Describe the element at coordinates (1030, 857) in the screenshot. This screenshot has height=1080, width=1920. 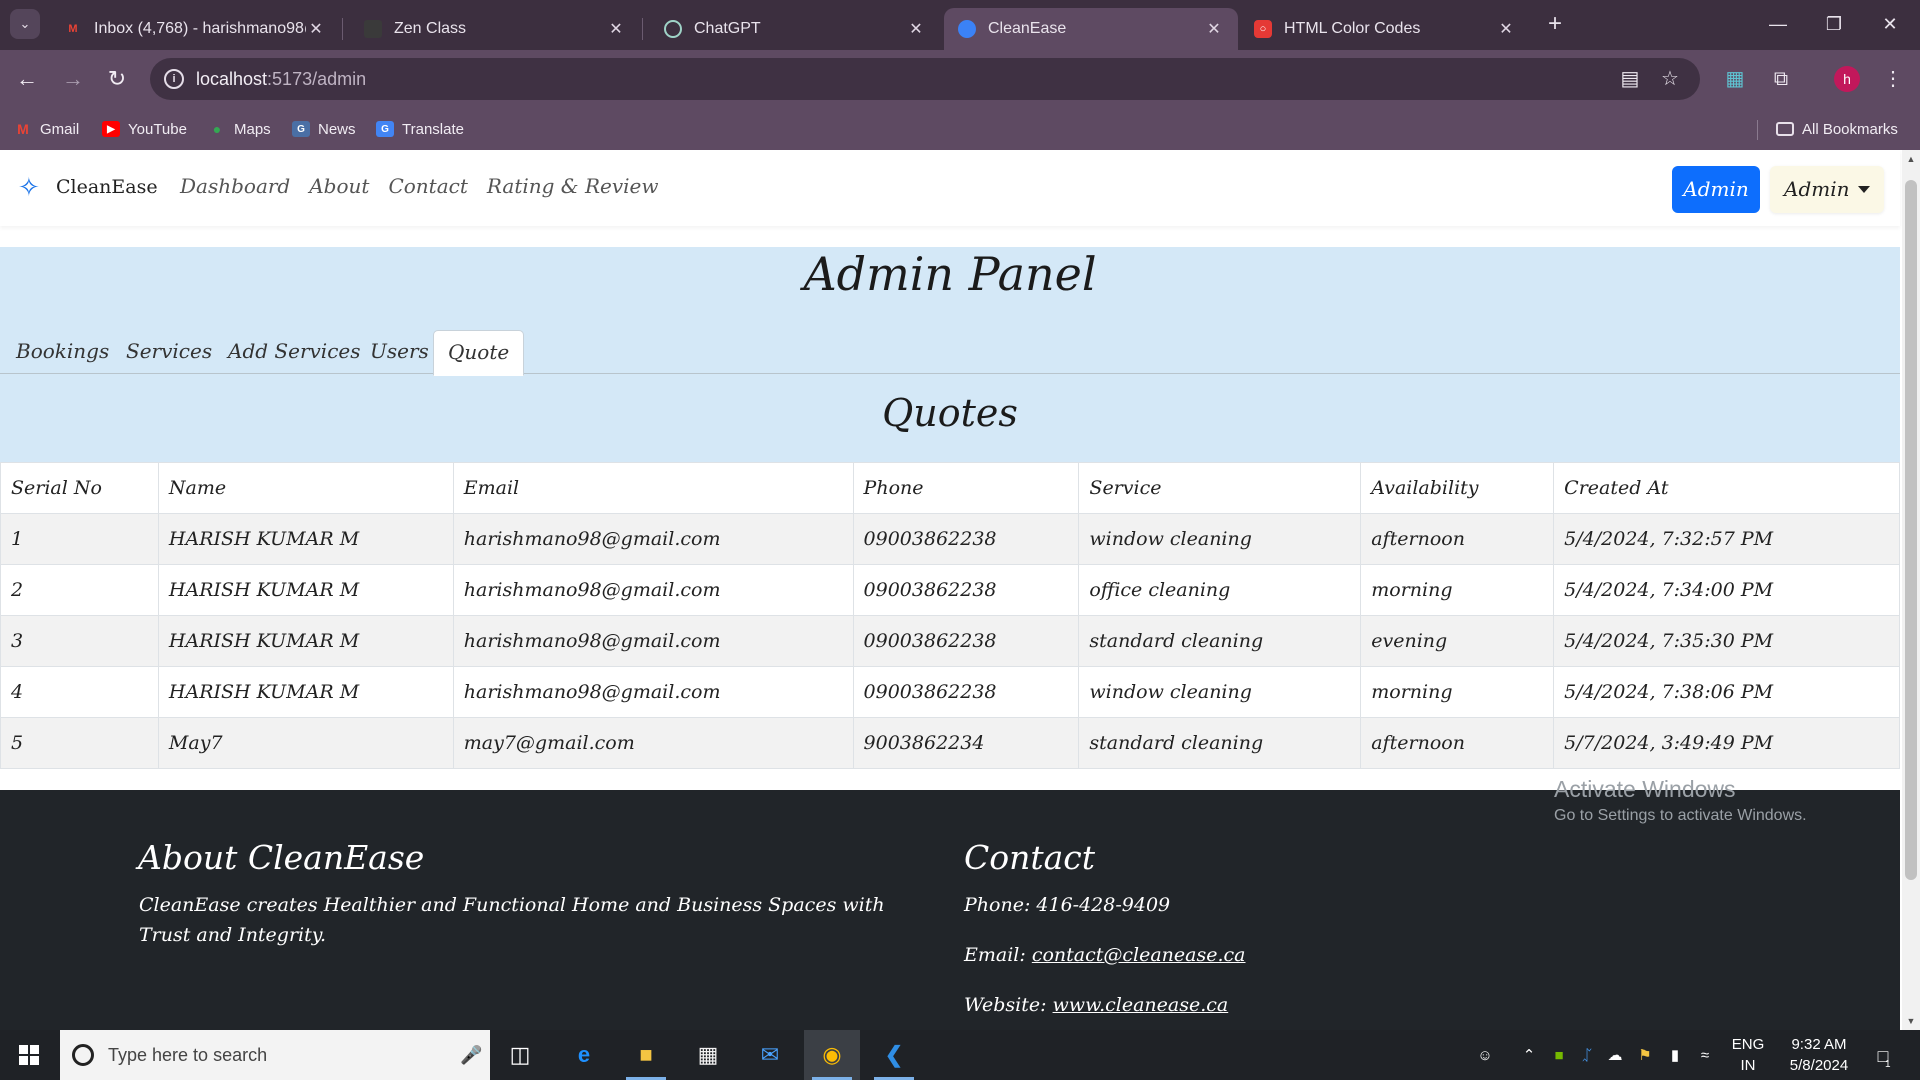
I see `footer-contact-title: Contact` at that location.